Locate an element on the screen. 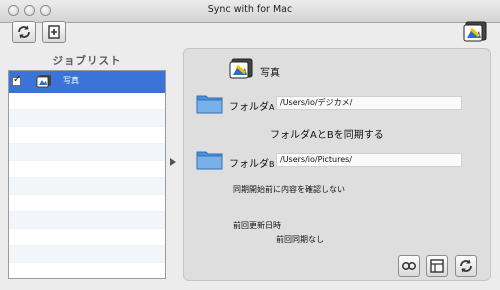 The image size is (500, 290). link-icon is located at coordinates (409, 266).